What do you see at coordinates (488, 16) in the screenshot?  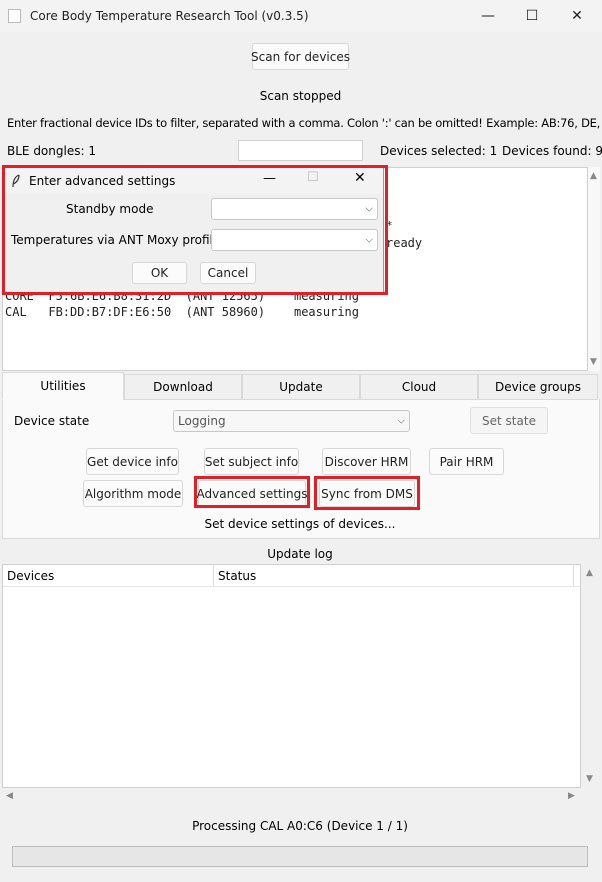 I see `minimize-icon: —` at bounding box center [488, 16].